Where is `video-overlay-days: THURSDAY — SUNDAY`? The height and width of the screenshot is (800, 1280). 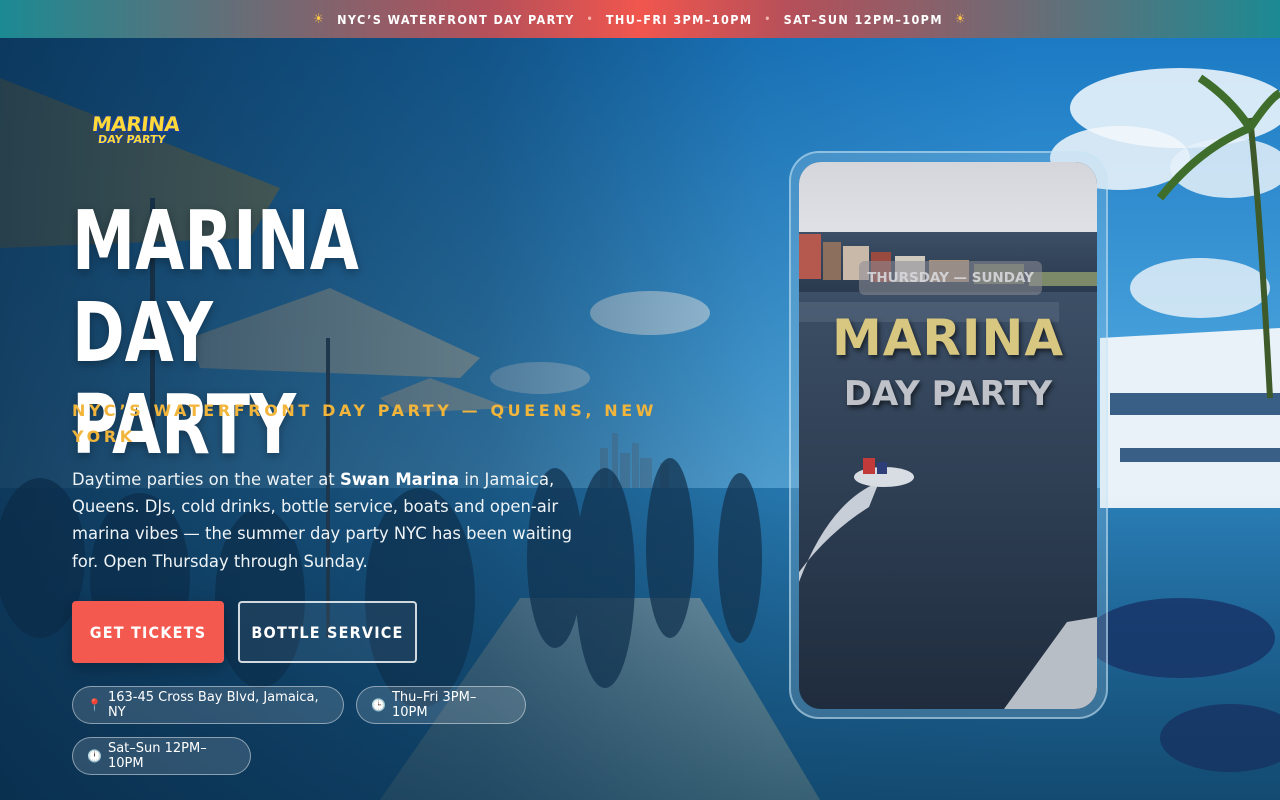 video-overlay-days: THURSDAY — SUNDAY is located at coordinates (950, 278).